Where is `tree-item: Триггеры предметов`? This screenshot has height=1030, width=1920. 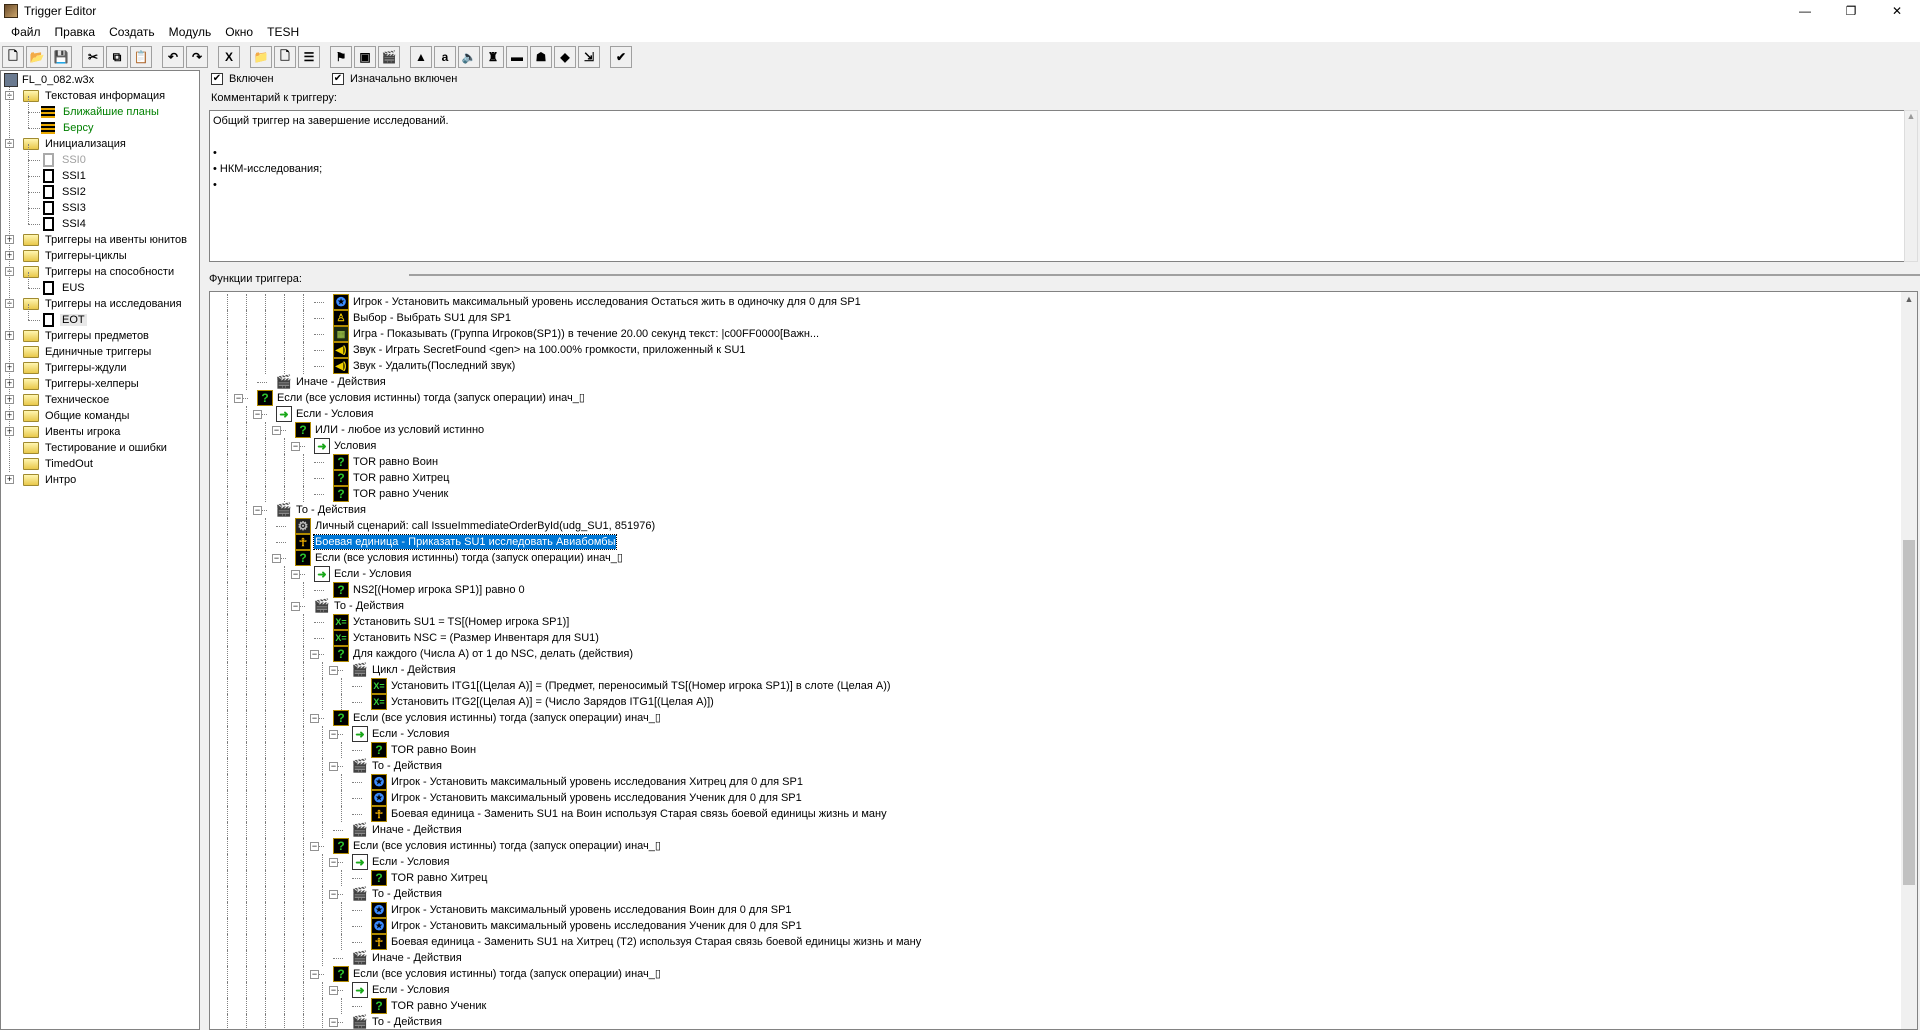 tree-item: Триггеры предметов is located at coordinates (87, 336).